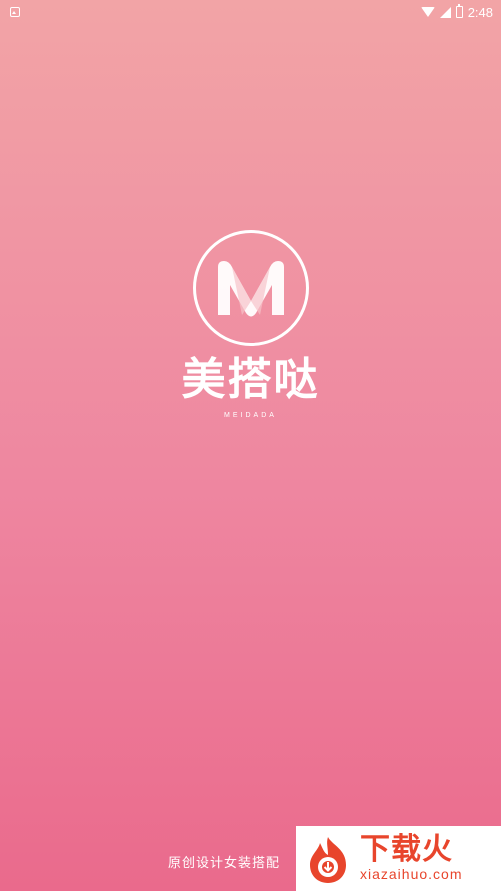 This screenshot has width=501, height=891. I want to click on slogan-text: 原创设计女装搭配, so click(224, 863).